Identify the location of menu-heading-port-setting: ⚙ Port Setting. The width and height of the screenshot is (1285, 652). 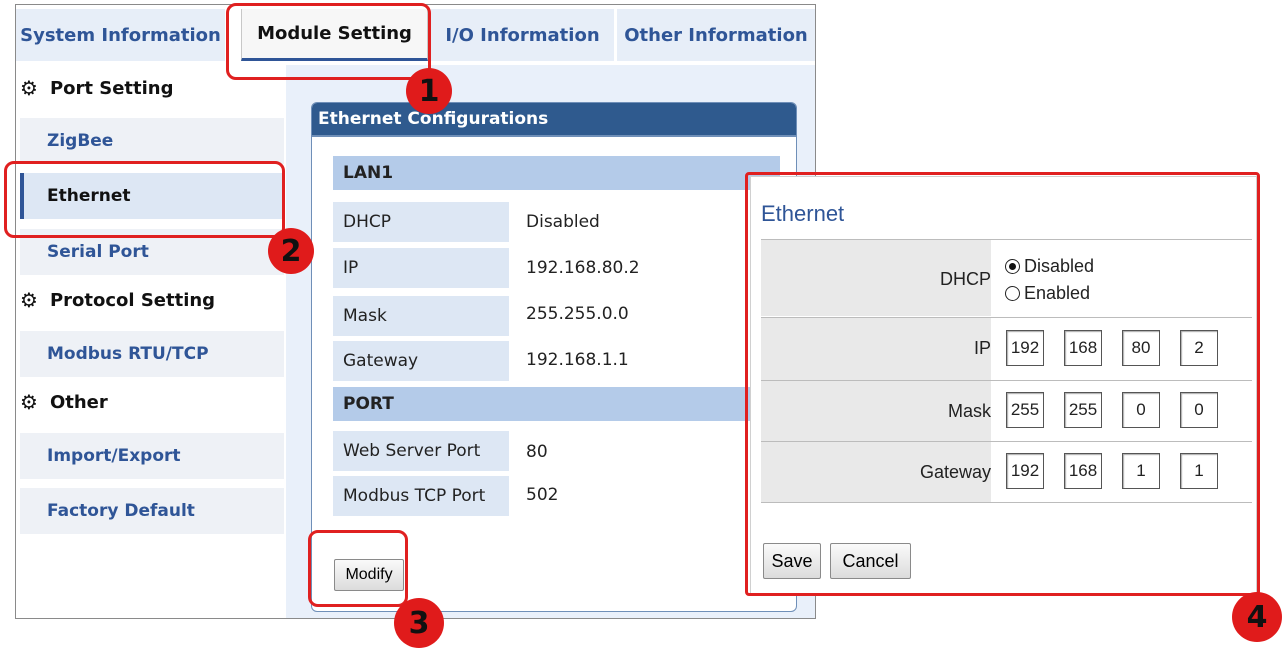
(97, 88).